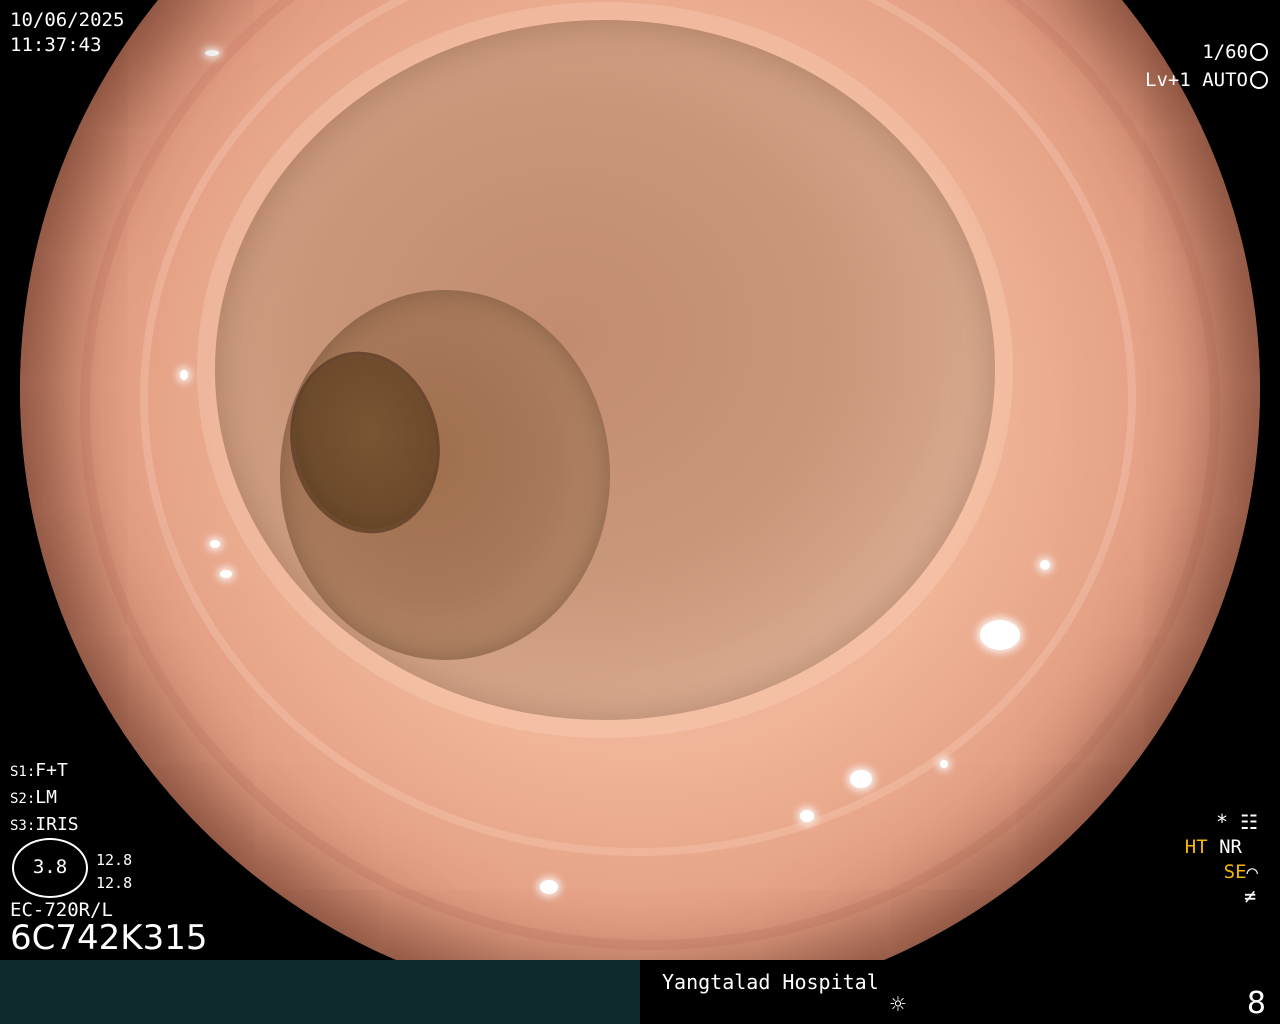 The image size is (1280, 1024). I want to click on gauge-value: 3.8, so click(50, 867).